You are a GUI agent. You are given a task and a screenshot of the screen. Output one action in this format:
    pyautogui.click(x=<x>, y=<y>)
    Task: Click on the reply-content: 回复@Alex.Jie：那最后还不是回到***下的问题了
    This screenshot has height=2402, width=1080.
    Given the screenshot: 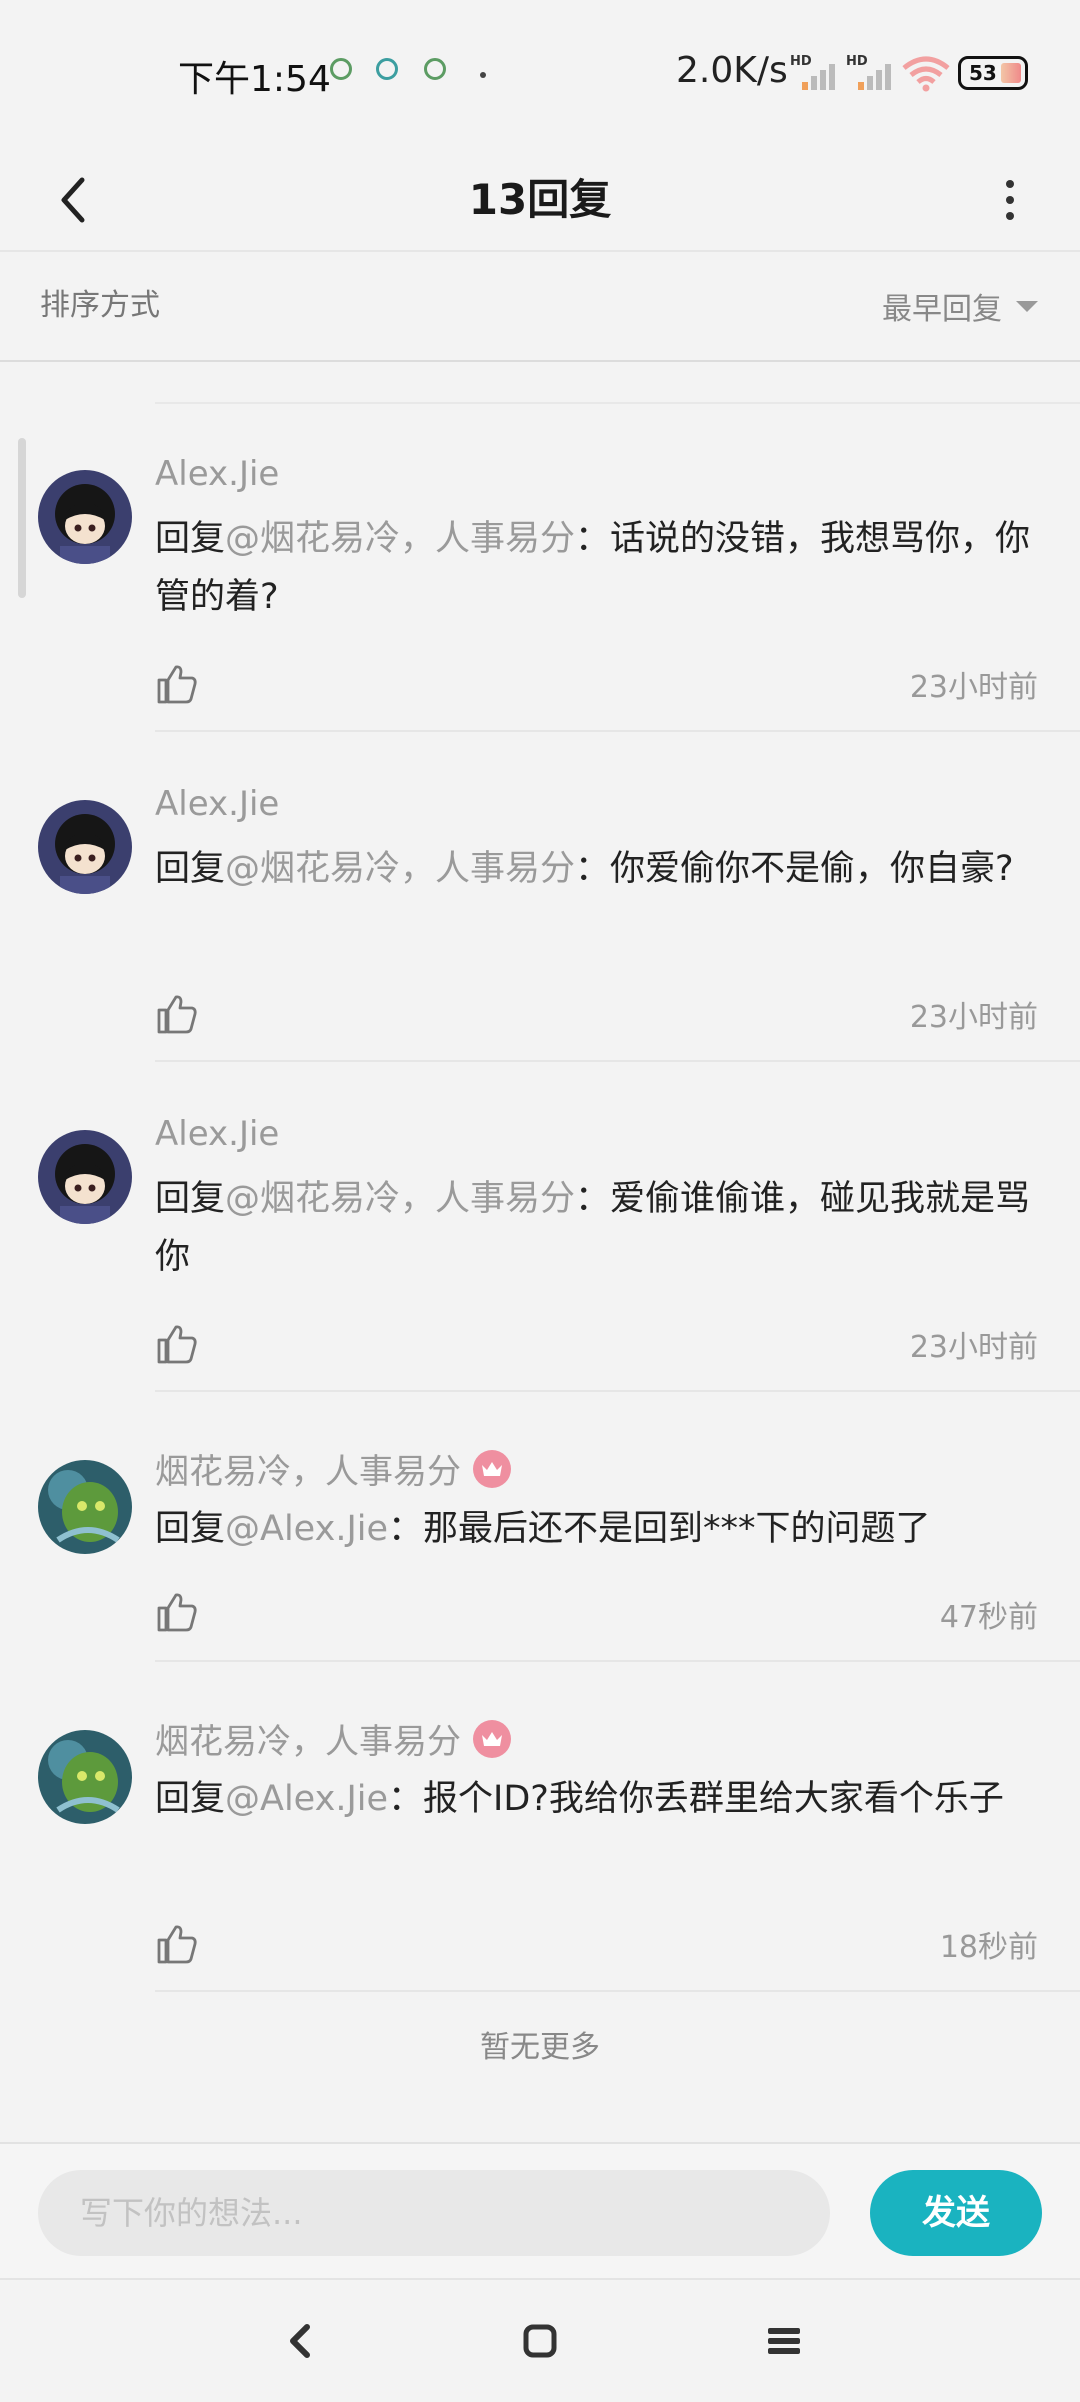 What is the action you would take?
    pyautogui.click(x=543, y=1529)
    